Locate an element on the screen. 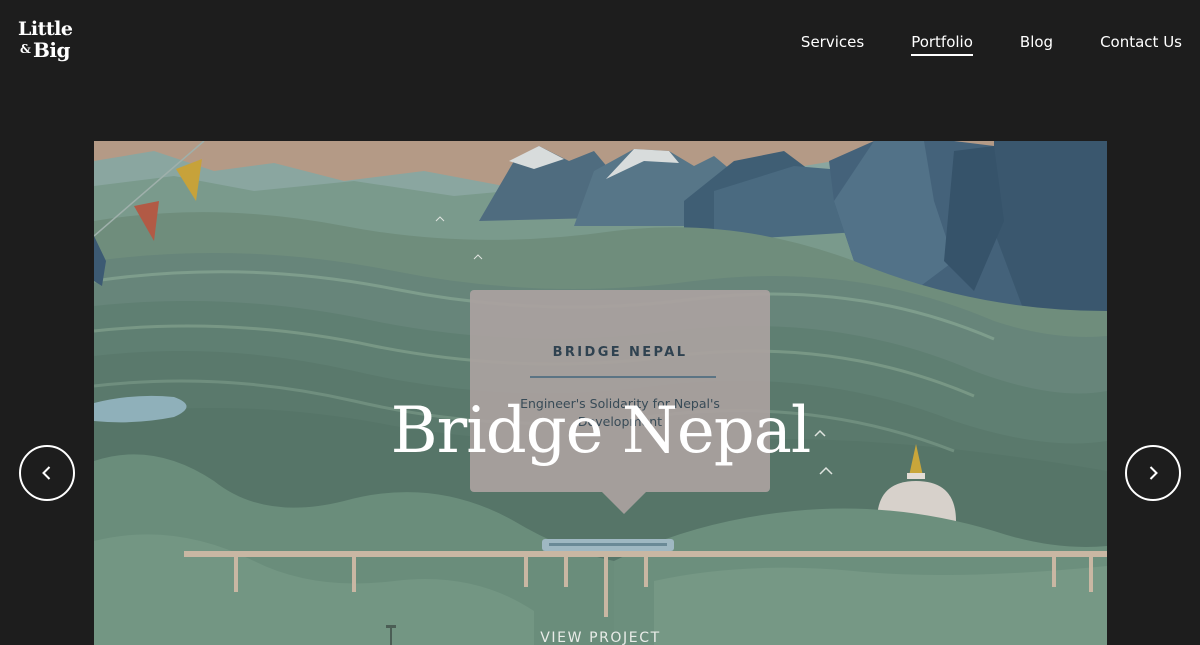 The image size is (1200, 645). view-project-link: VIEW PROJECT is located at coordinates (600, 637).